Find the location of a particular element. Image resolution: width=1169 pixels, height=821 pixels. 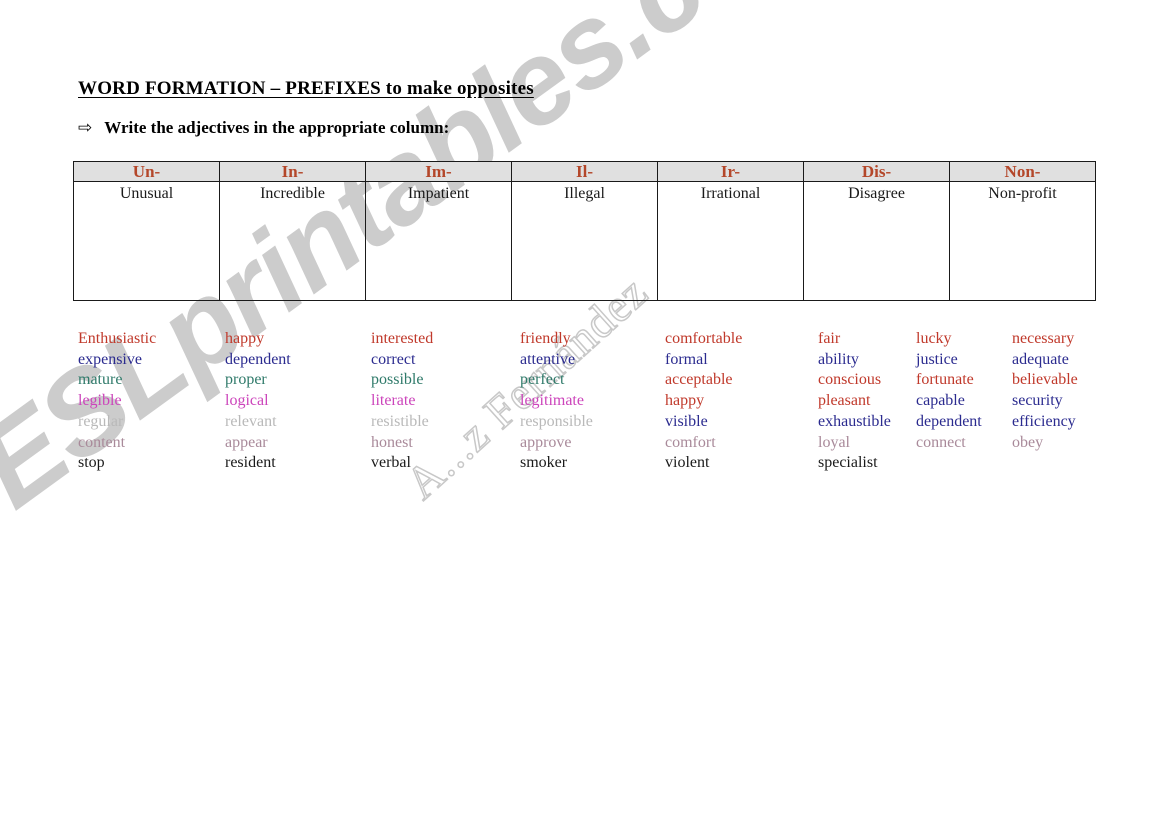

word-item: connect is located at coordinates (949, 443).